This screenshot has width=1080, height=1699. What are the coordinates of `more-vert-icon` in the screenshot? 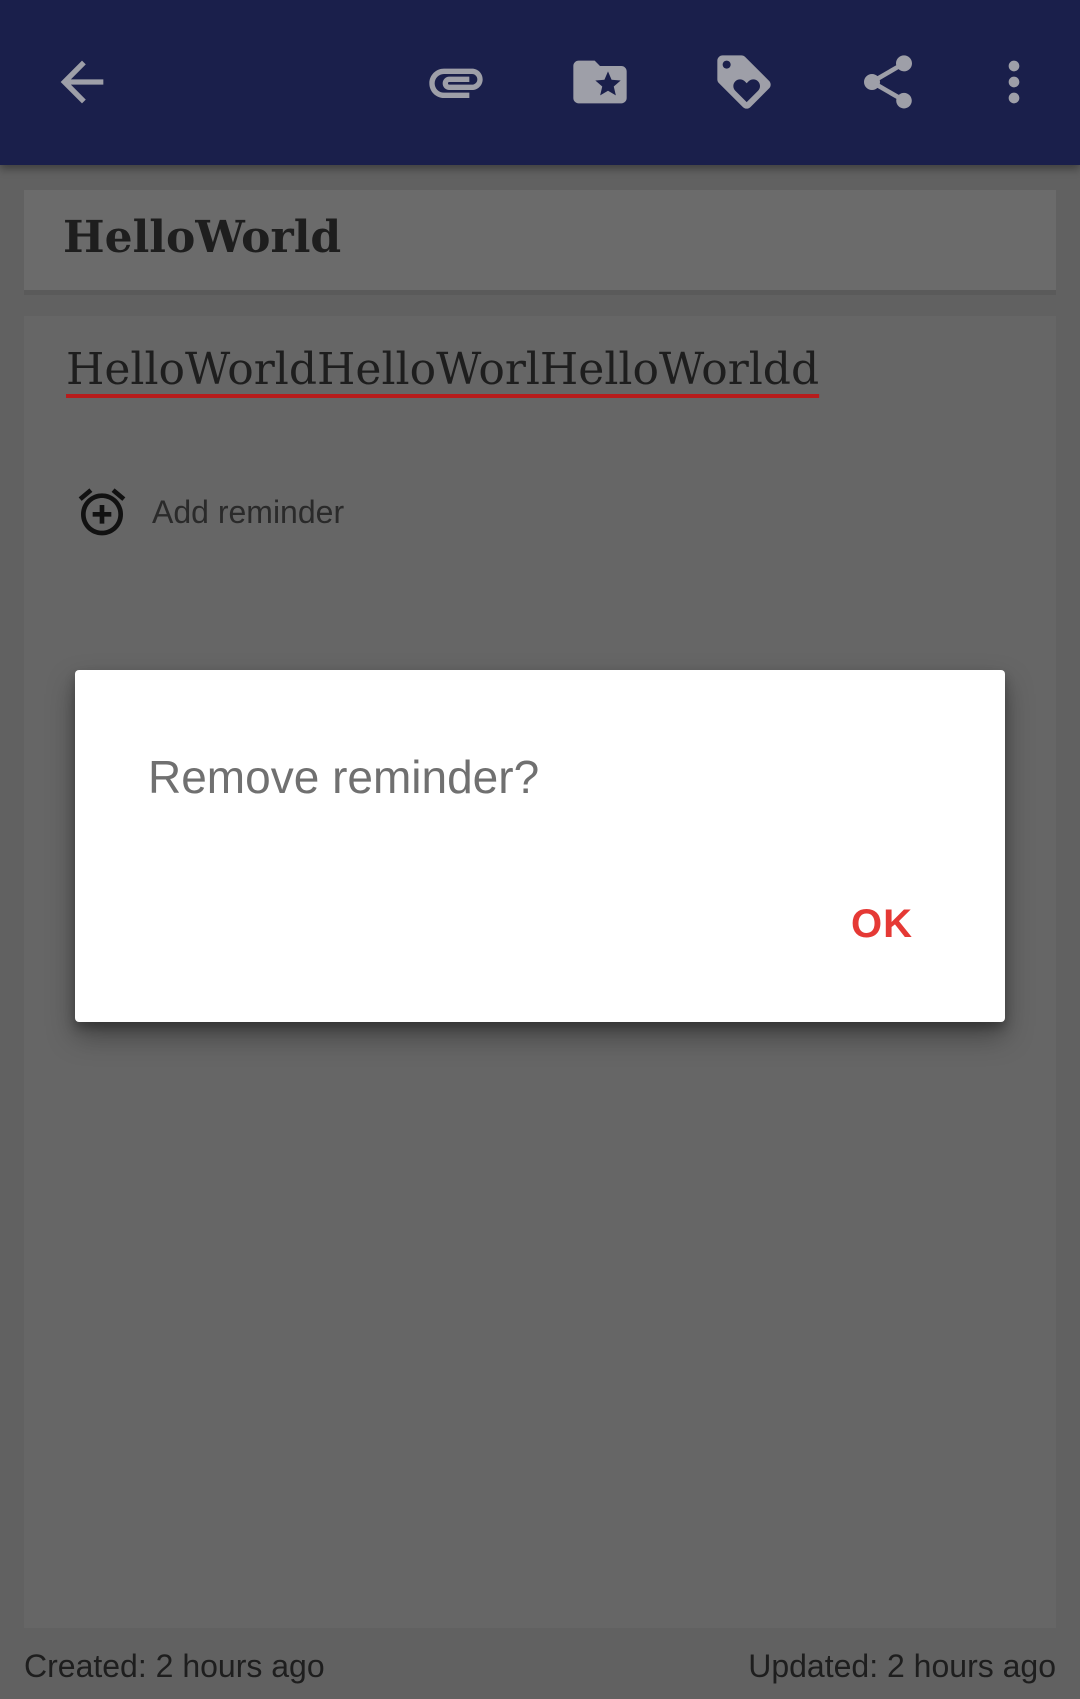 It's located at (1014, 82).